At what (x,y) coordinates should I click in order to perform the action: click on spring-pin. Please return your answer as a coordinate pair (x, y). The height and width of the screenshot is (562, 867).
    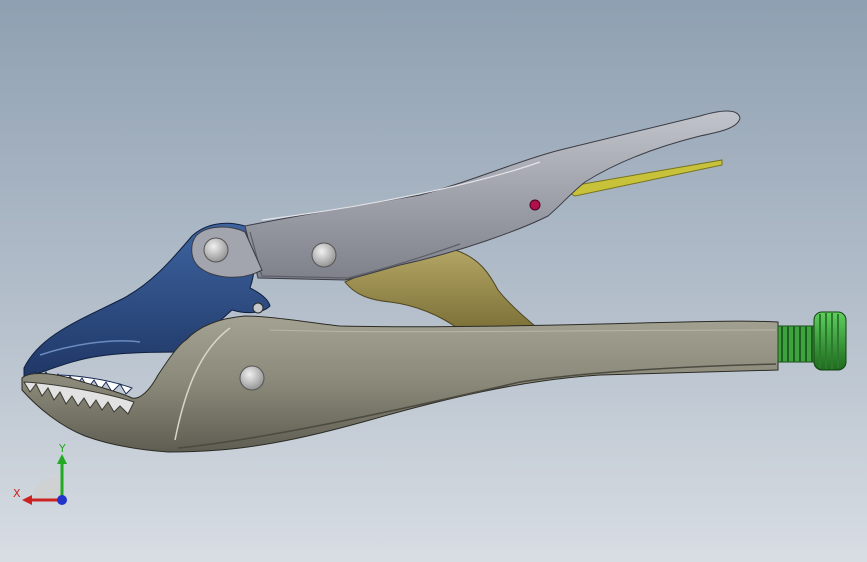
    Looking at the image, I should click on (535, 205).